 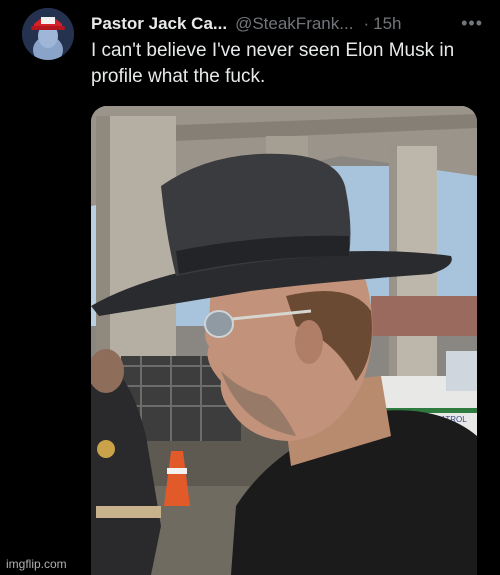 I want to click on avatar-image, so click(x=48, y=34).